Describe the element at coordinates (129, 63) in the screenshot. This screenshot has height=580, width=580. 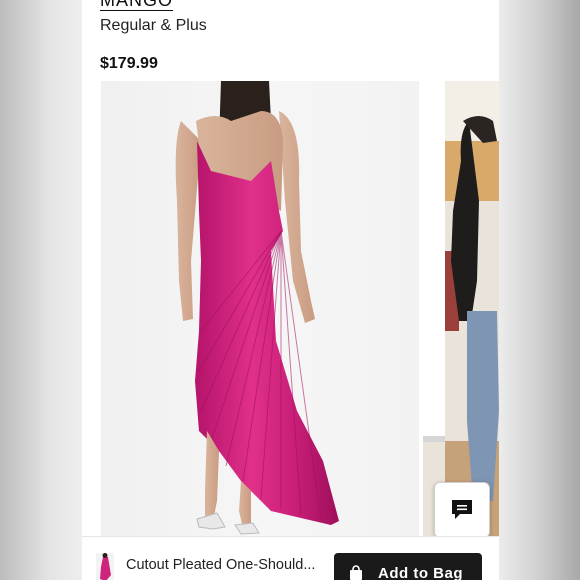
I see `product-price: $179.99` at that location.